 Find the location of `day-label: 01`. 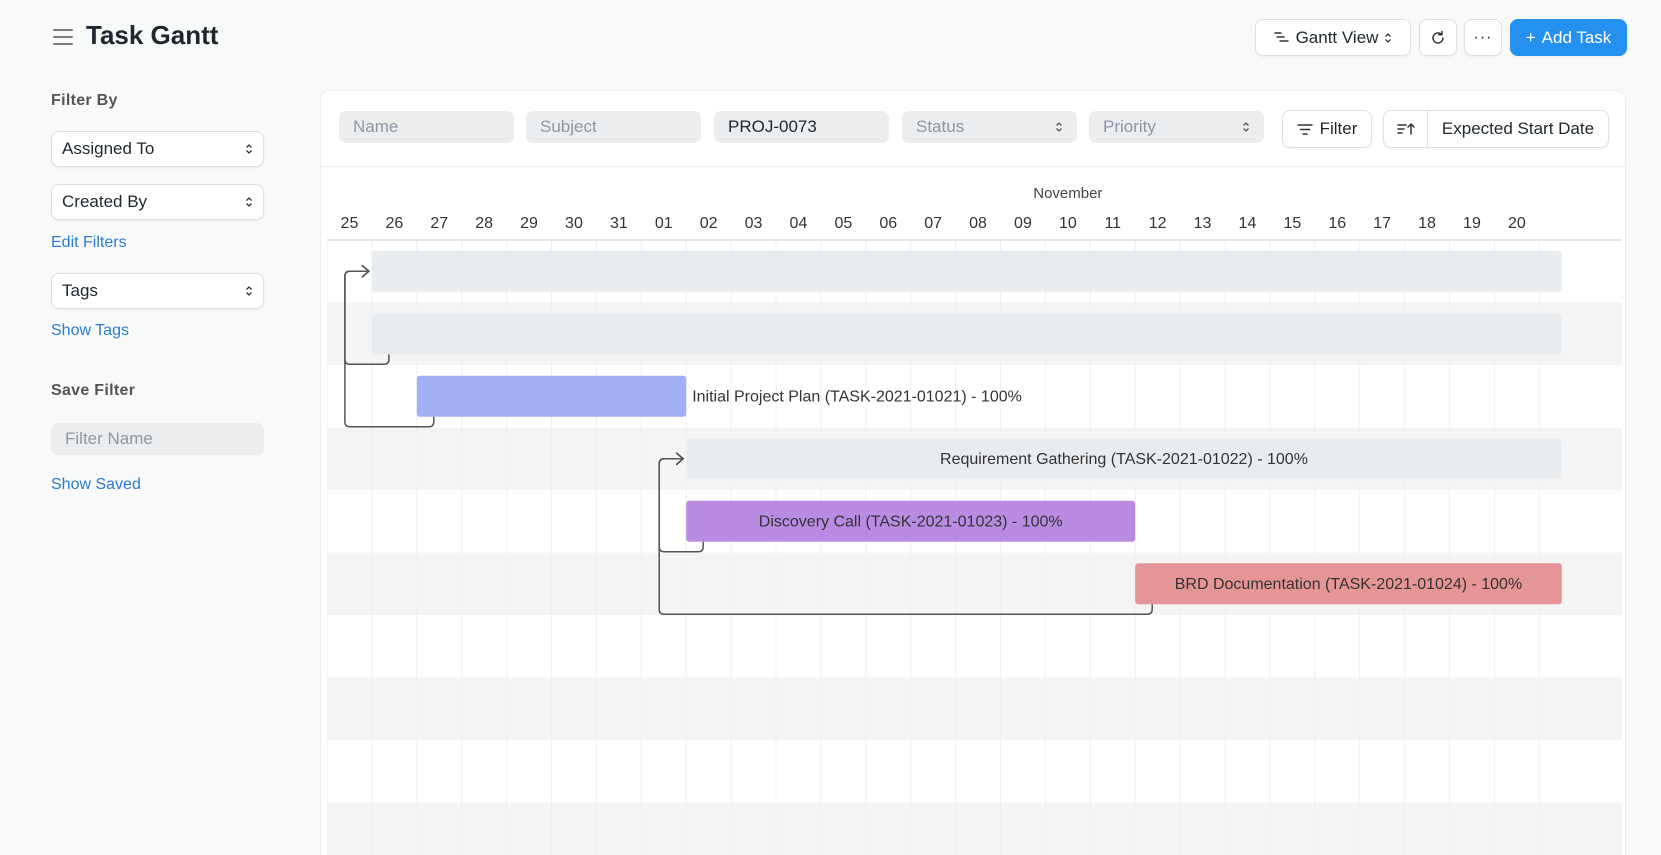

day-label: 01 is located at coordinates (664, 223).